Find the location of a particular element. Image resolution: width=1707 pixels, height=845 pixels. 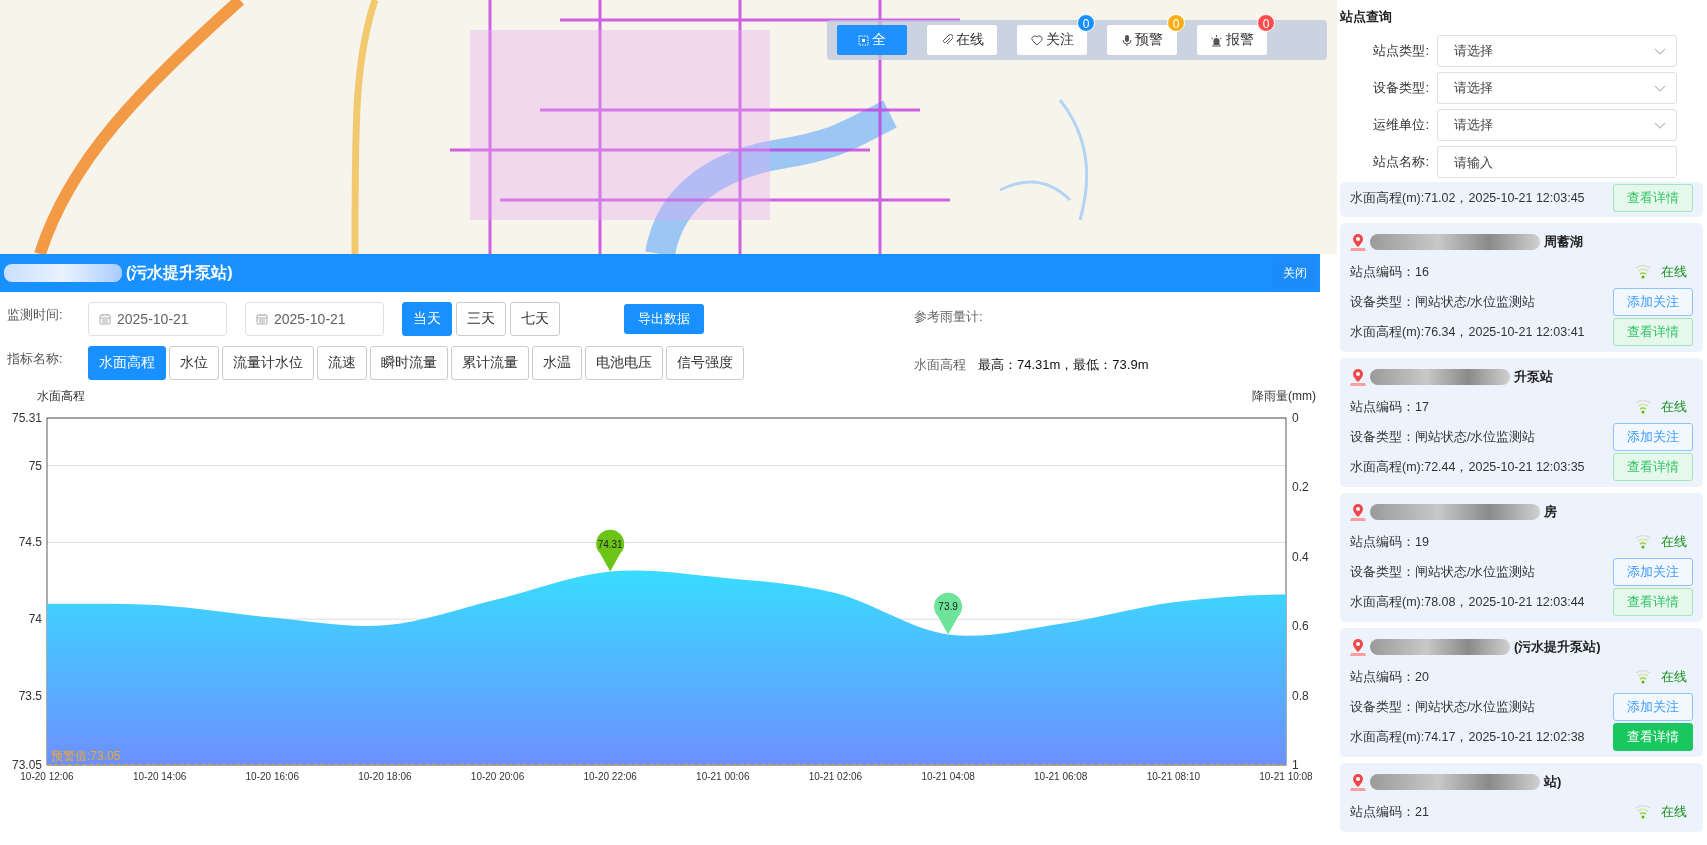

reading-text: 水面高程(m):76.34，2025-10-21 12:03:41 is located at coordinates (1468, 332).